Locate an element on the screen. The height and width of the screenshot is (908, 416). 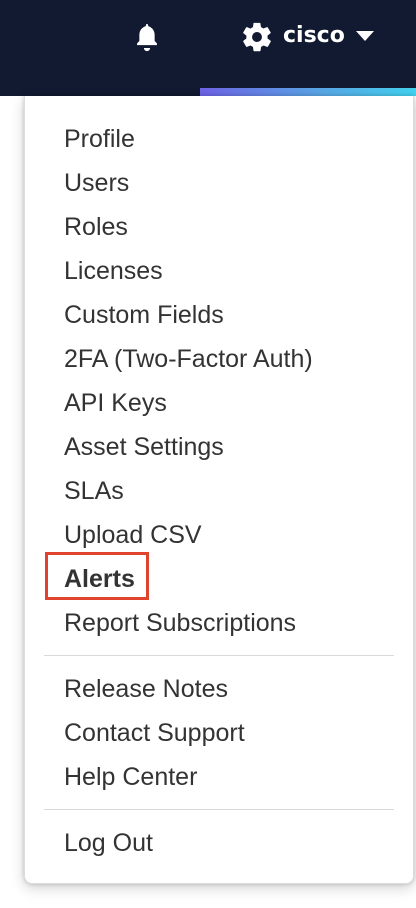
gear-icon is located at coordinates (257, 37).